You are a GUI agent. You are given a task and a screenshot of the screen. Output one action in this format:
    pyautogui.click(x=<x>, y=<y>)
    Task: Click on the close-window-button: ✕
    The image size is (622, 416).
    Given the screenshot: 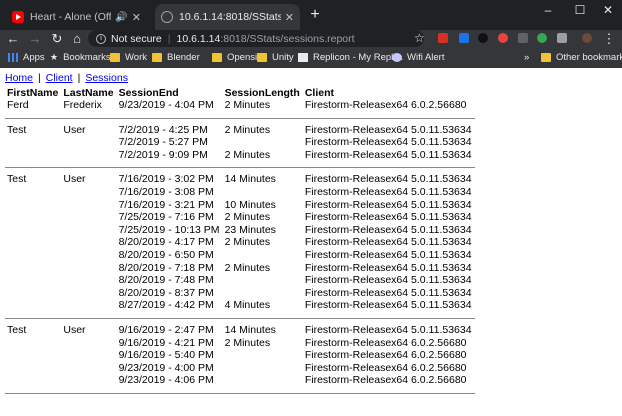 What is the action you would take?
    pyautogui.click(x=608, y=10)
    